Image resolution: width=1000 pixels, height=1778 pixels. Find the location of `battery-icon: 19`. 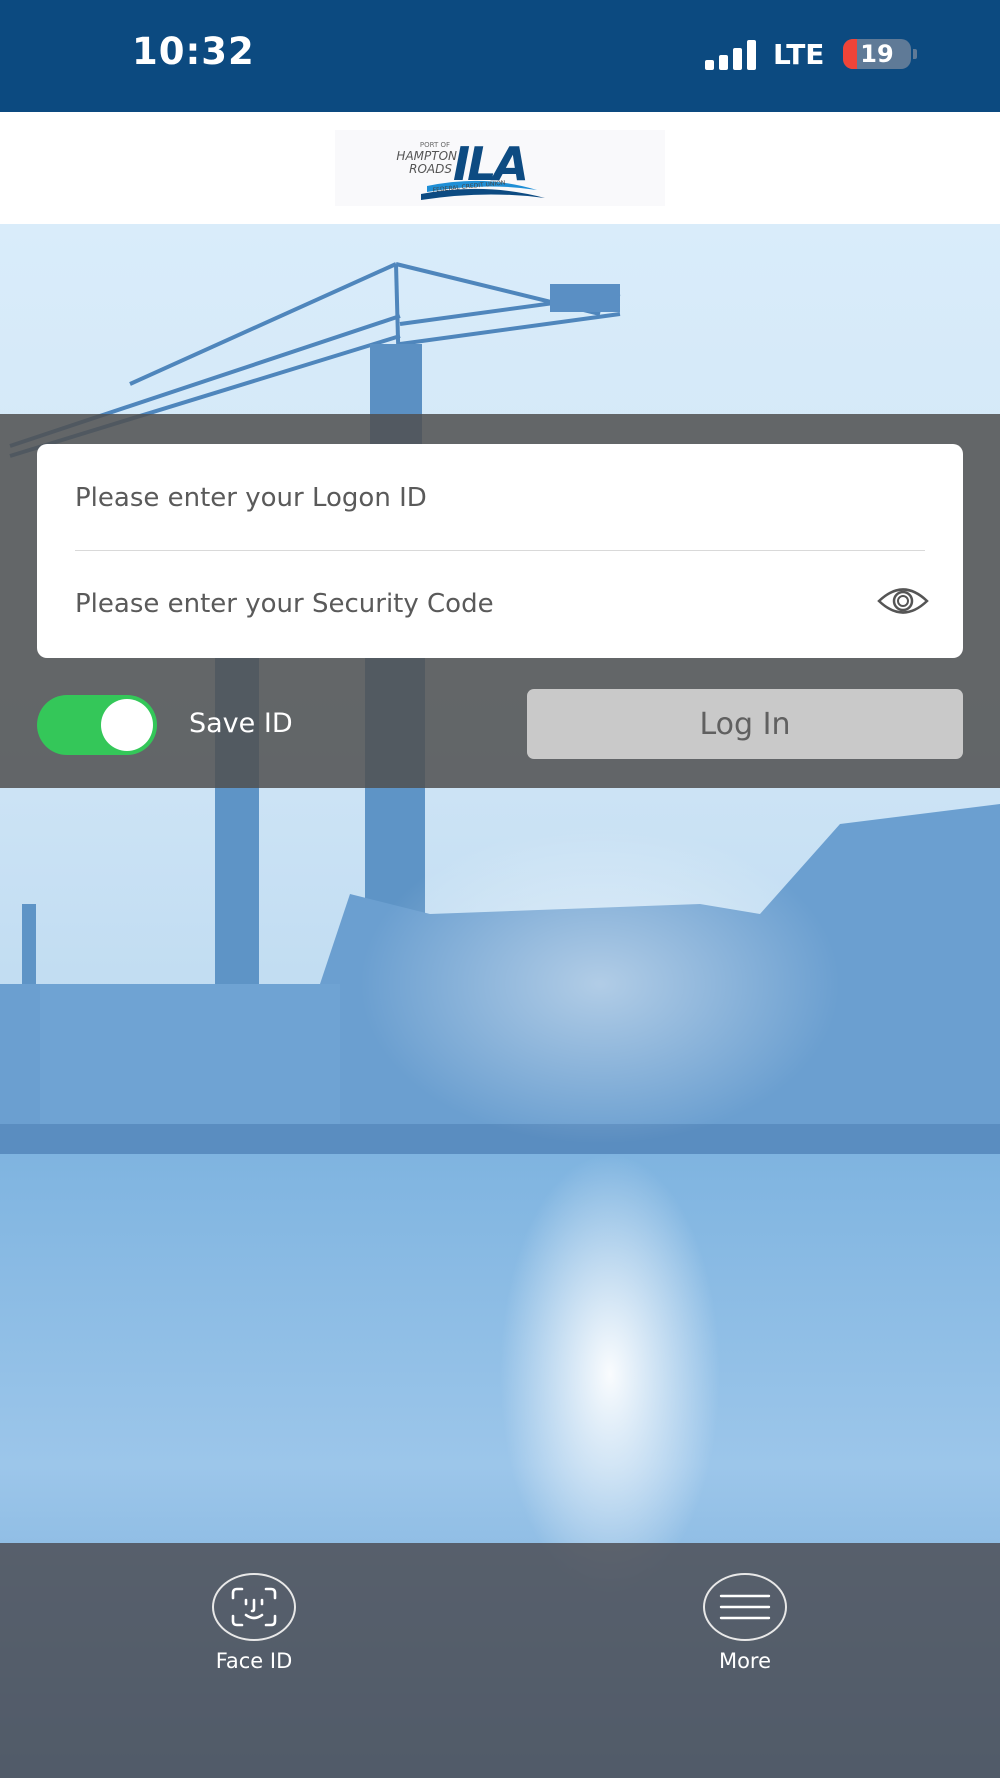

battery-icon: 19 is located at coordinates (877, 54).